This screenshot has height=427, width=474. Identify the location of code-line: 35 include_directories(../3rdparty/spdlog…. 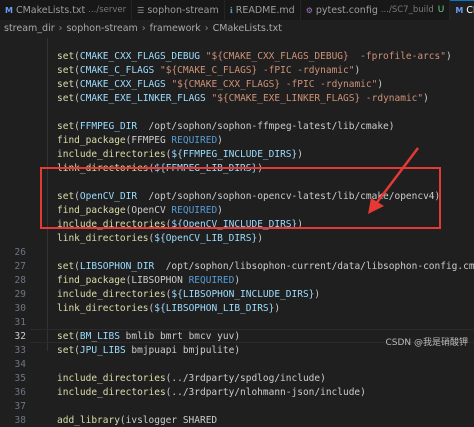
(237, 378).